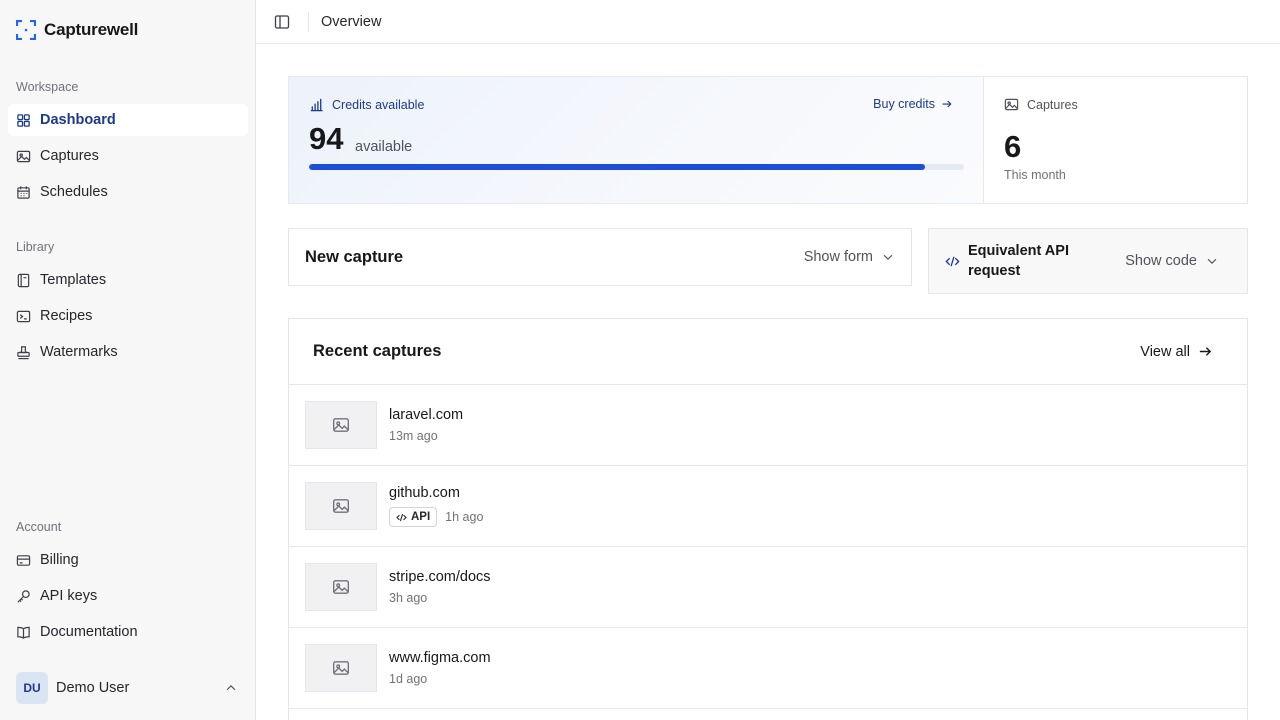 The height and width of the screenshot is (720, 1280). What do you see at coordinates (1161, 261) in the screenshot?
I see `show-code-label: Show code` at bounding box center [1161, 261].